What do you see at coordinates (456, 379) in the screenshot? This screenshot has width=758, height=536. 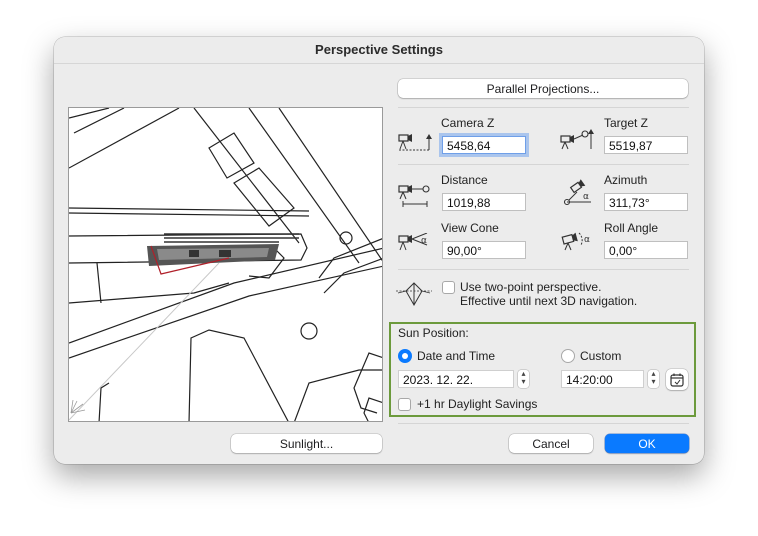 I see `date-input: 2023. 12. 22.` at bounding box center [456, 379].